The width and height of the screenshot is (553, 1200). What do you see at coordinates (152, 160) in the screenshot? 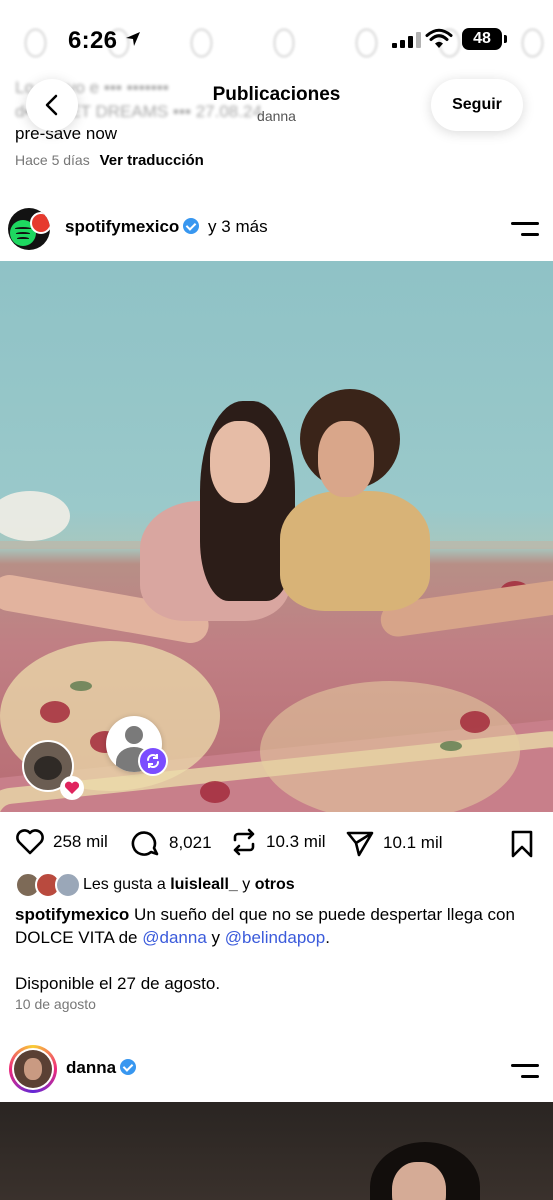
I see `see-translation-link: Ver traducción` at bounding box center [152, 160].